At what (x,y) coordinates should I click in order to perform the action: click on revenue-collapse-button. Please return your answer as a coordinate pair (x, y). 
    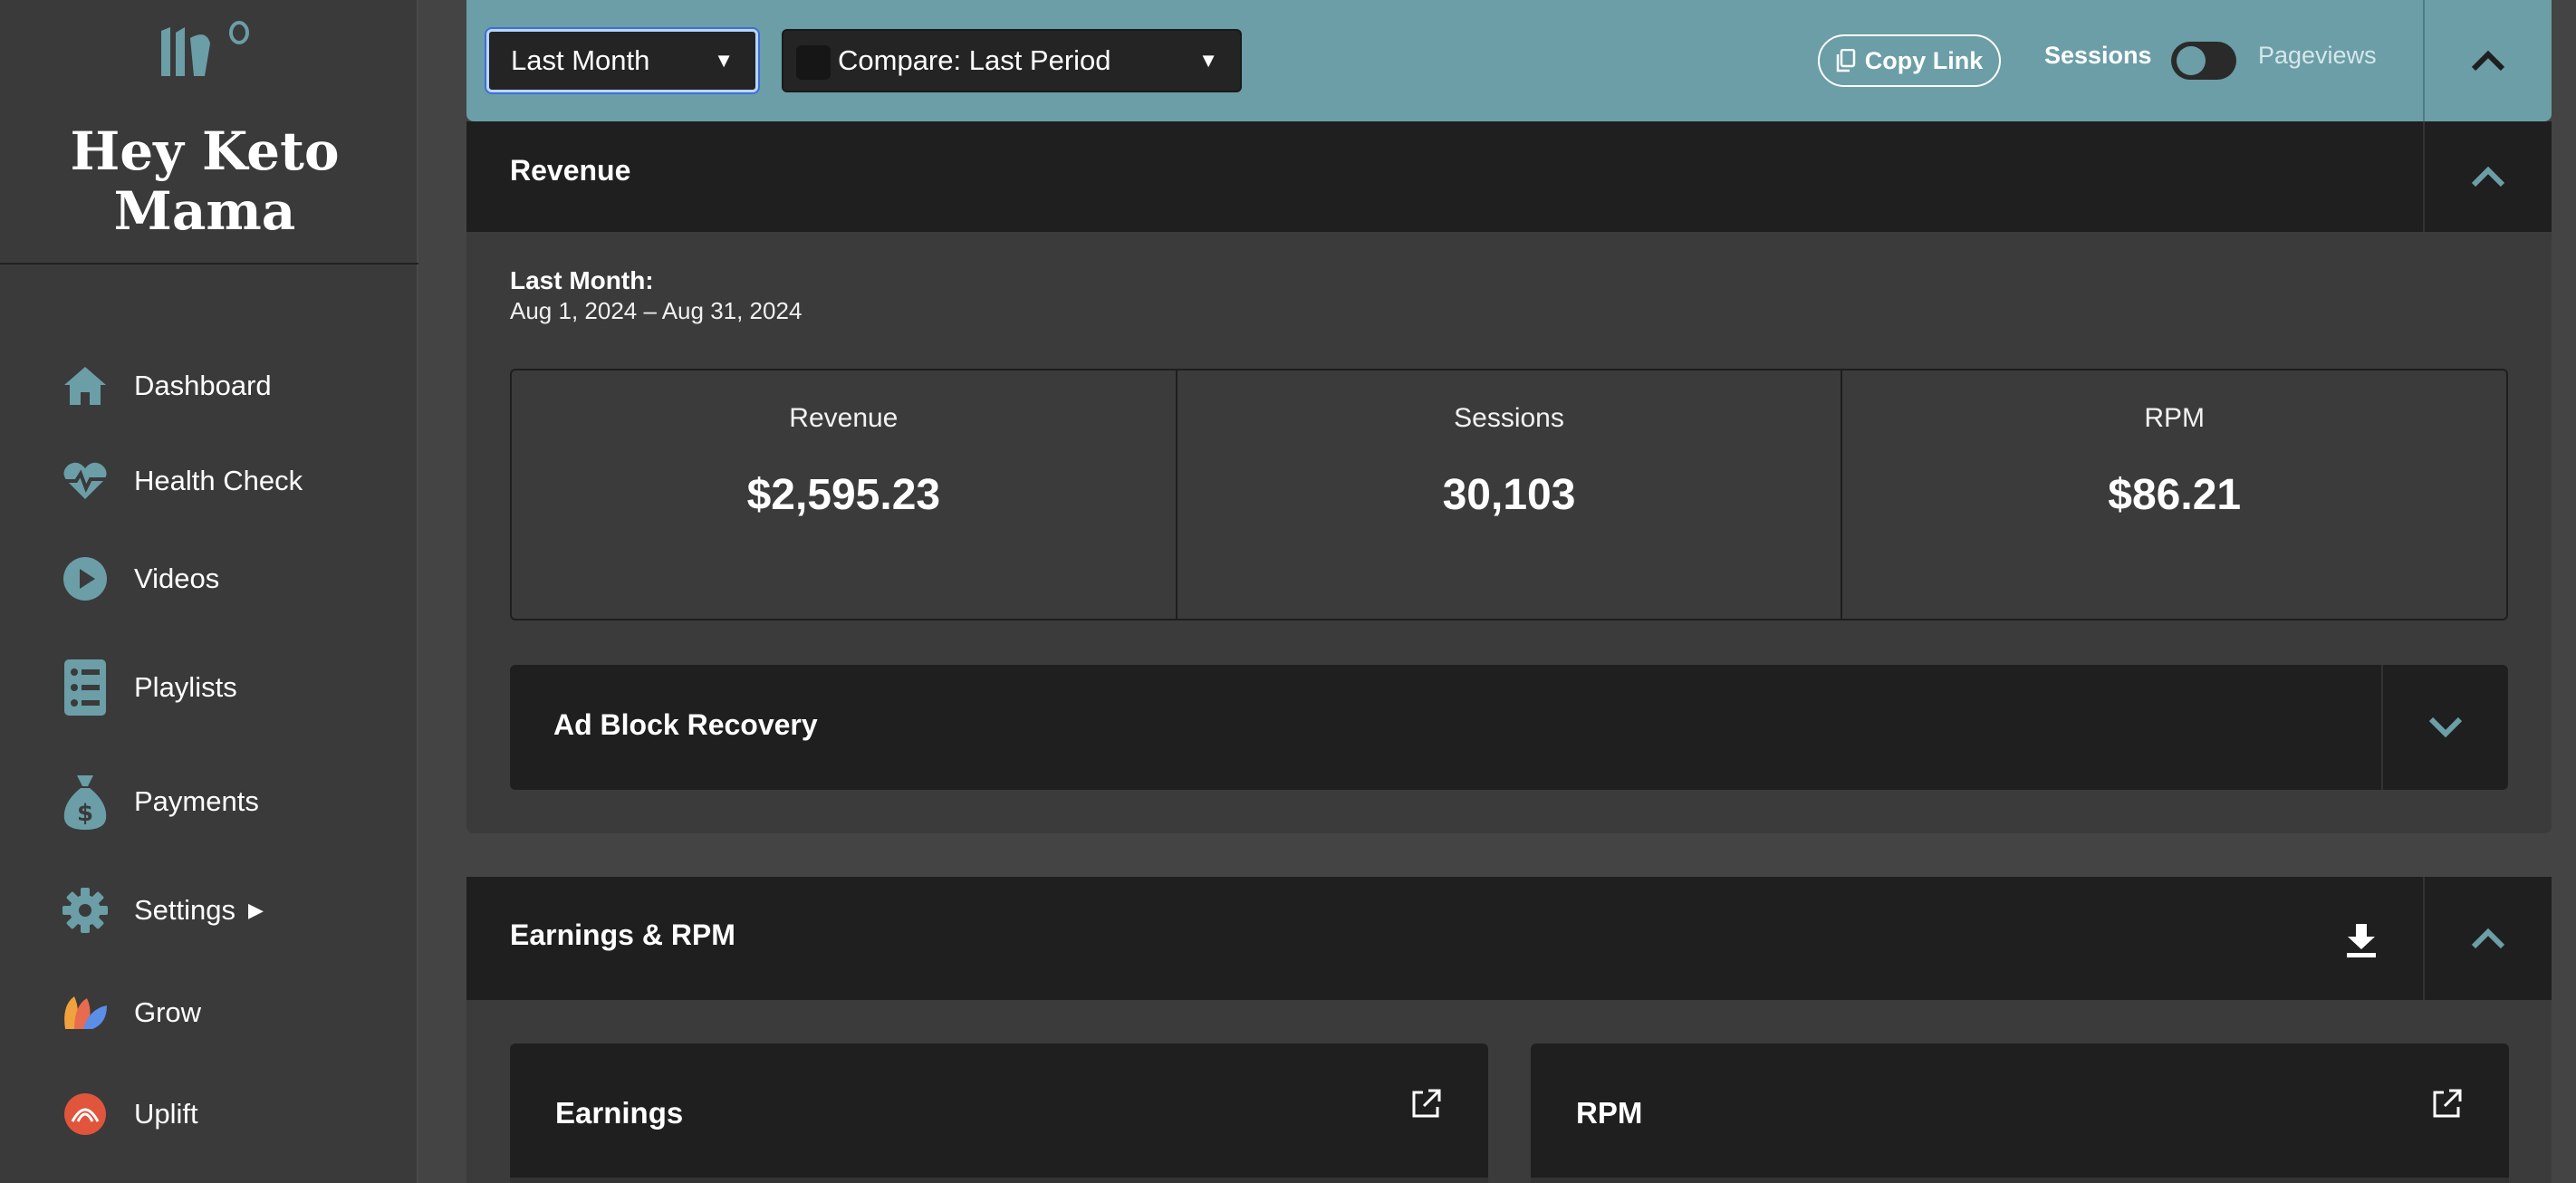
    Looking at the image, I should click on (2487, 177).